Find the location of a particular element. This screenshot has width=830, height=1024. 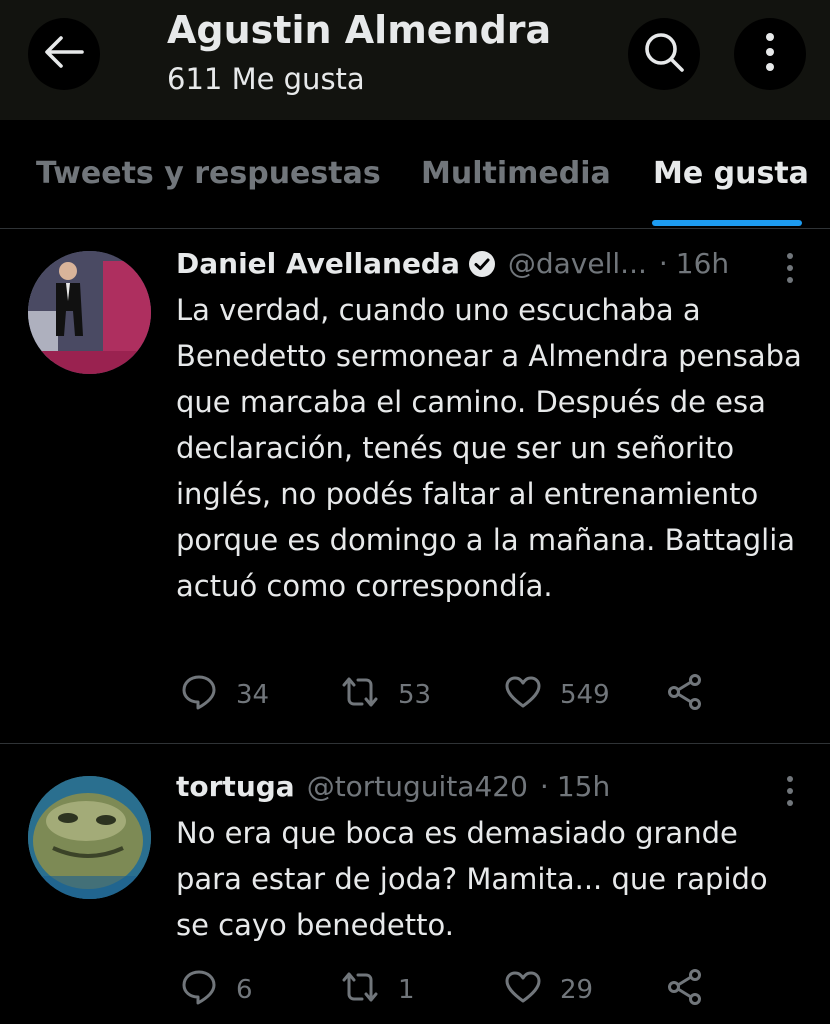

author-handle: @tortuguita420 is located at coordinates (417, 786).